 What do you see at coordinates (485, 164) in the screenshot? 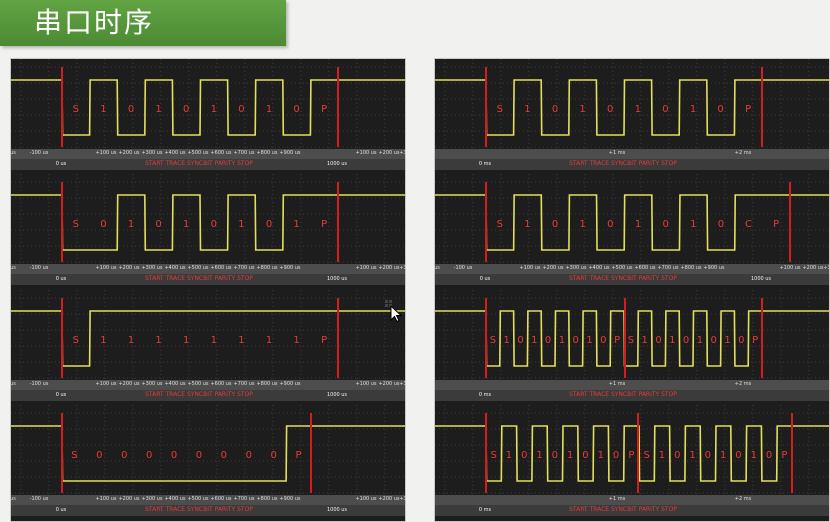
I see `zero-time-label: 0 ms` at bounding box center [485, 164].